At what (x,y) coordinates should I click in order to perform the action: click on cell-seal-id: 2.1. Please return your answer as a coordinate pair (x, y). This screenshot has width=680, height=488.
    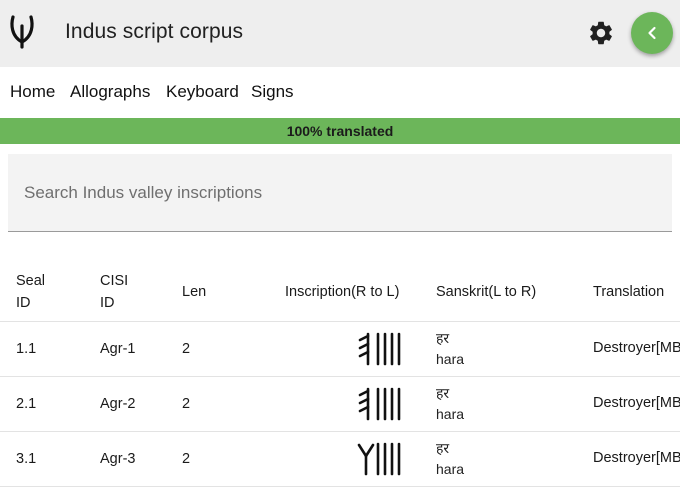
    Looking at the image, I should click on (26, 404).